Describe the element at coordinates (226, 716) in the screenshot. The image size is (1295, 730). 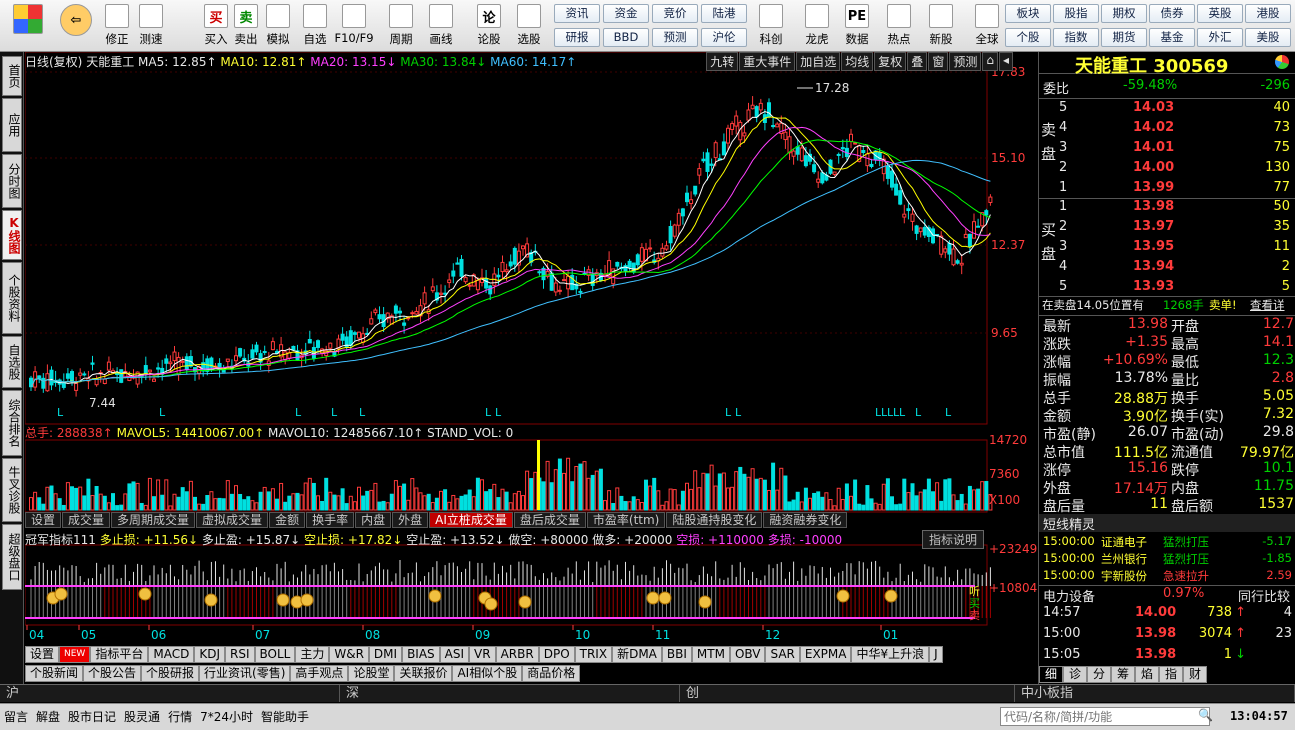
I see `status-link: 7*24小时` at that location.